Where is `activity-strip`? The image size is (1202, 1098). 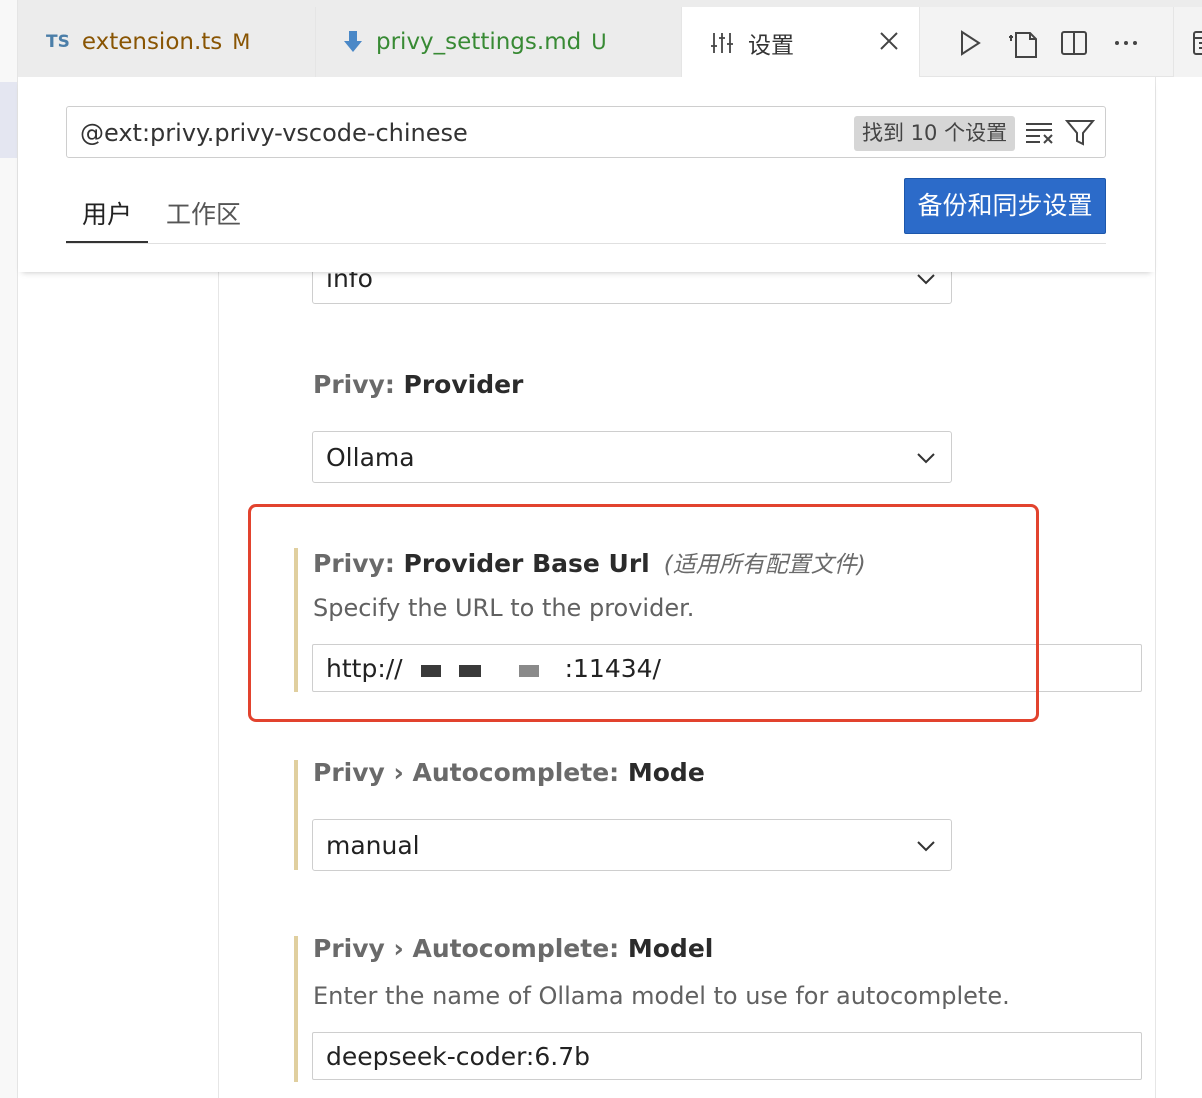
activity-strip is located at coordinates (9, 549).